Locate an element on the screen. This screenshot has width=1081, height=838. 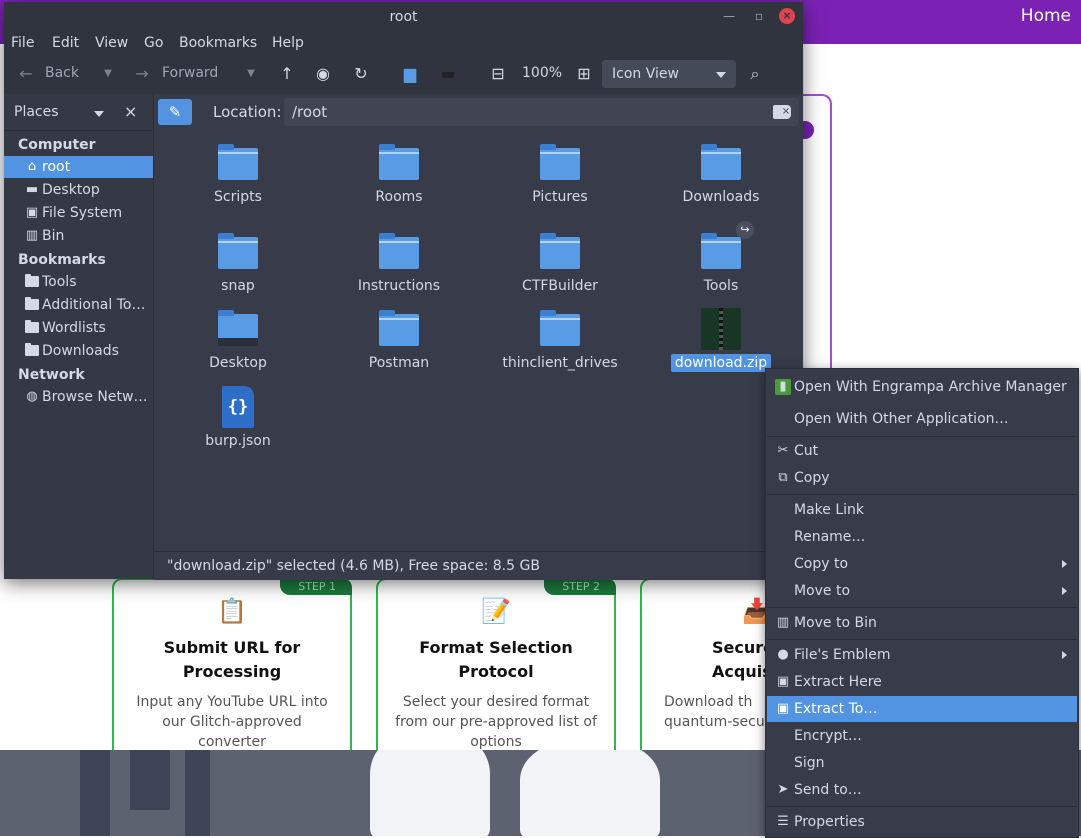
archive-extract-icon: ▣ is located at coordinates (783, 681).